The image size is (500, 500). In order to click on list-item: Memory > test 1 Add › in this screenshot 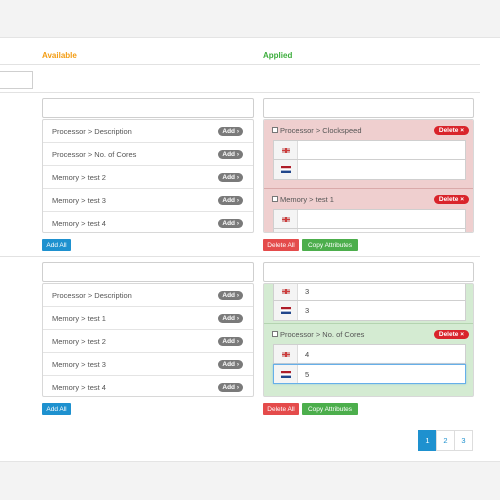, I will do `click(148, 318)`.